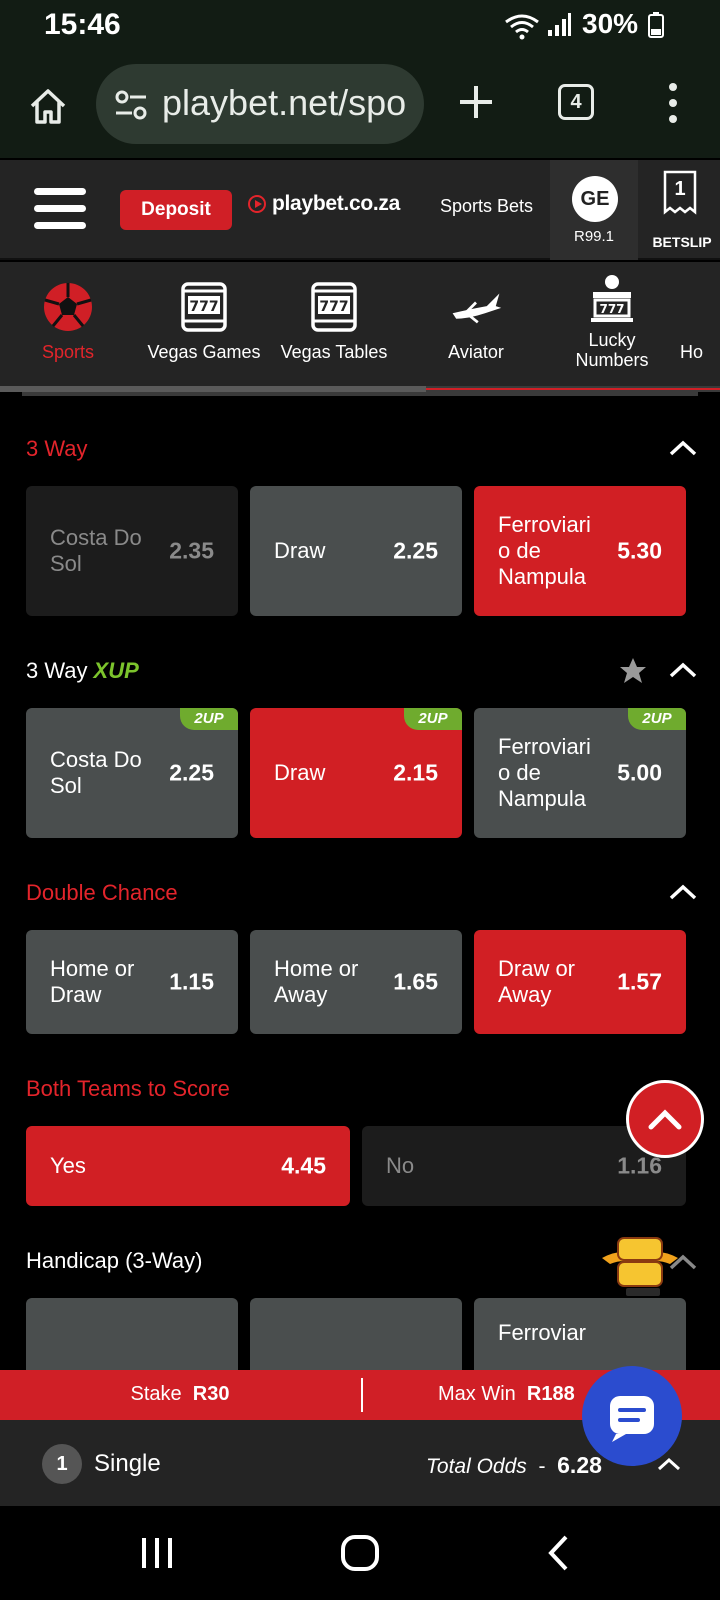 The width and height of the screenshot is (720, 1600). I want to click on star-icon, so click(633, 671).